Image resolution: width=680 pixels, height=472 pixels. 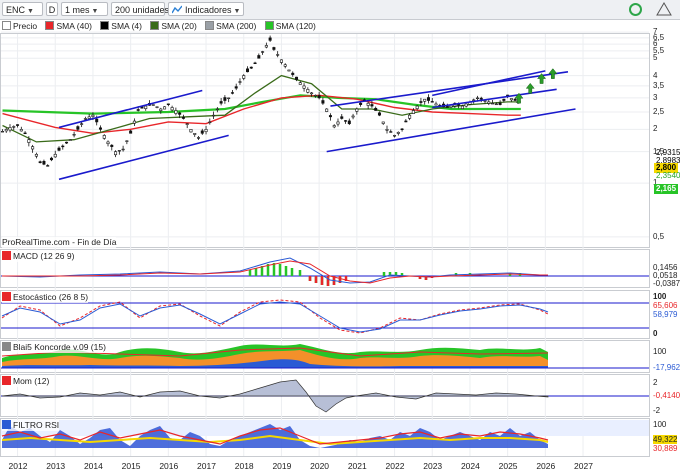 What do you see at coordinates (371, 281) in the screenshot?
I see `macd-histogram-neg` at bounding box center [371, 281].